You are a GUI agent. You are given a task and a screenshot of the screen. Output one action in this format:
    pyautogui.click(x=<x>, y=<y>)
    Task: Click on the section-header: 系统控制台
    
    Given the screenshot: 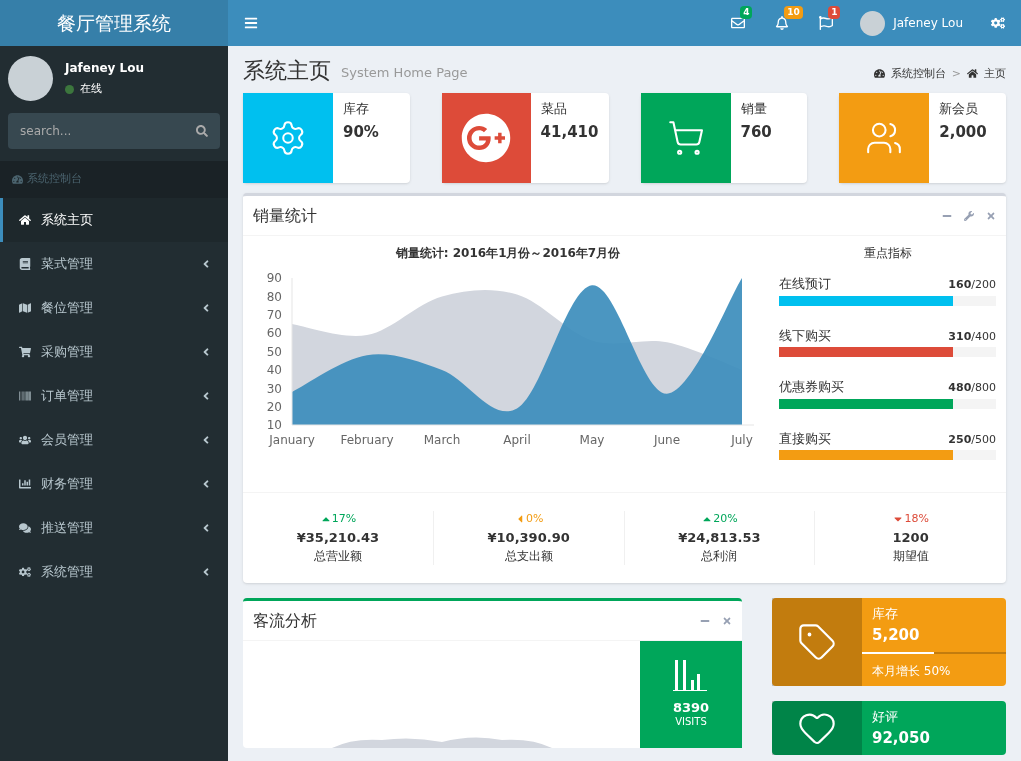 What is the action you would take?
    pyautogui.click(x=54, y=179)
    